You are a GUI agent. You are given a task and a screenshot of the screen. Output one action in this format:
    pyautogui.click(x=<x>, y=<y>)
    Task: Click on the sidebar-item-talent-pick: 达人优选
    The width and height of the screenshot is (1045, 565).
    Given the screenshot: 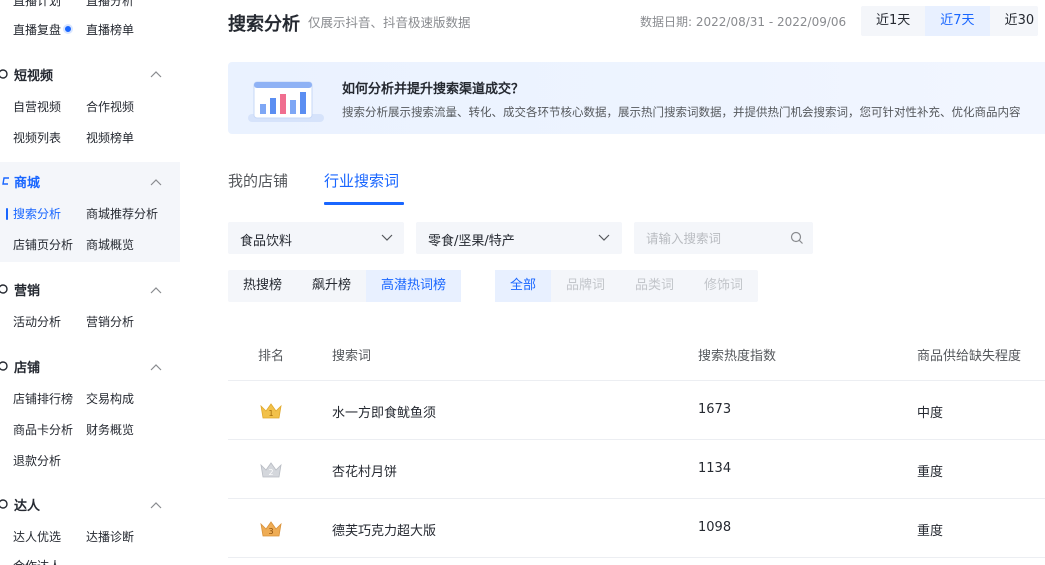 What is the action you would take?
    pyautogui.click(x=37, y=536)
    